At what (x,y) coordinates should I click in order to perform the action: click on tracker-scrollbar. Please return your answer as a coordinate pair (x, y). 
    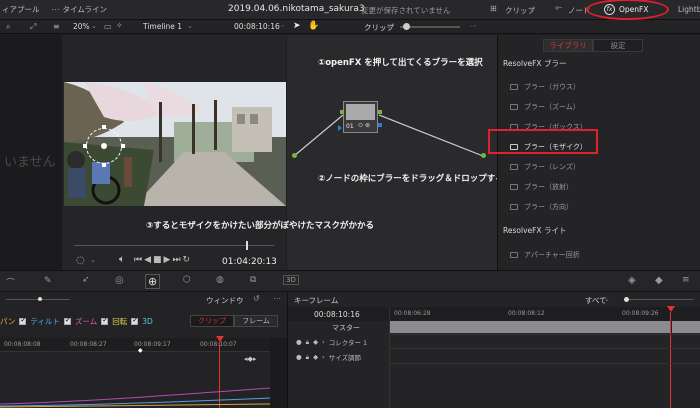
    Looking at the image, I should click on (278, 373).